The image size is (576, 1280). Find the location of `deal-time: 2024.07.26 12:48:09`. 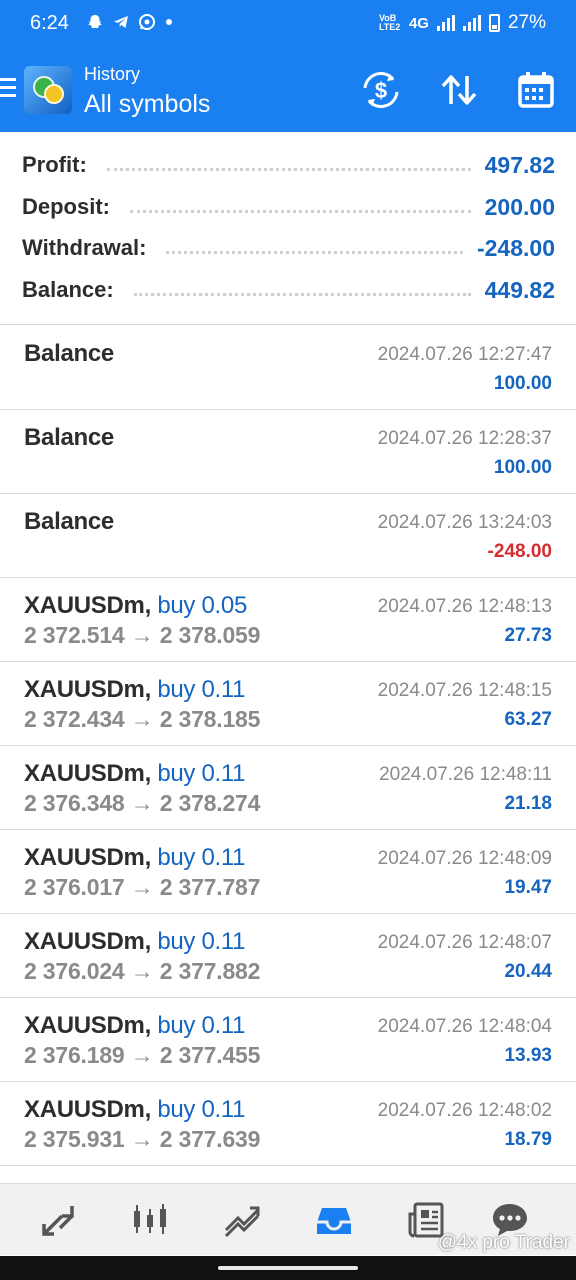

deal-time: 2024.07.26 12:48:09 is located at coordinates (464, 858).